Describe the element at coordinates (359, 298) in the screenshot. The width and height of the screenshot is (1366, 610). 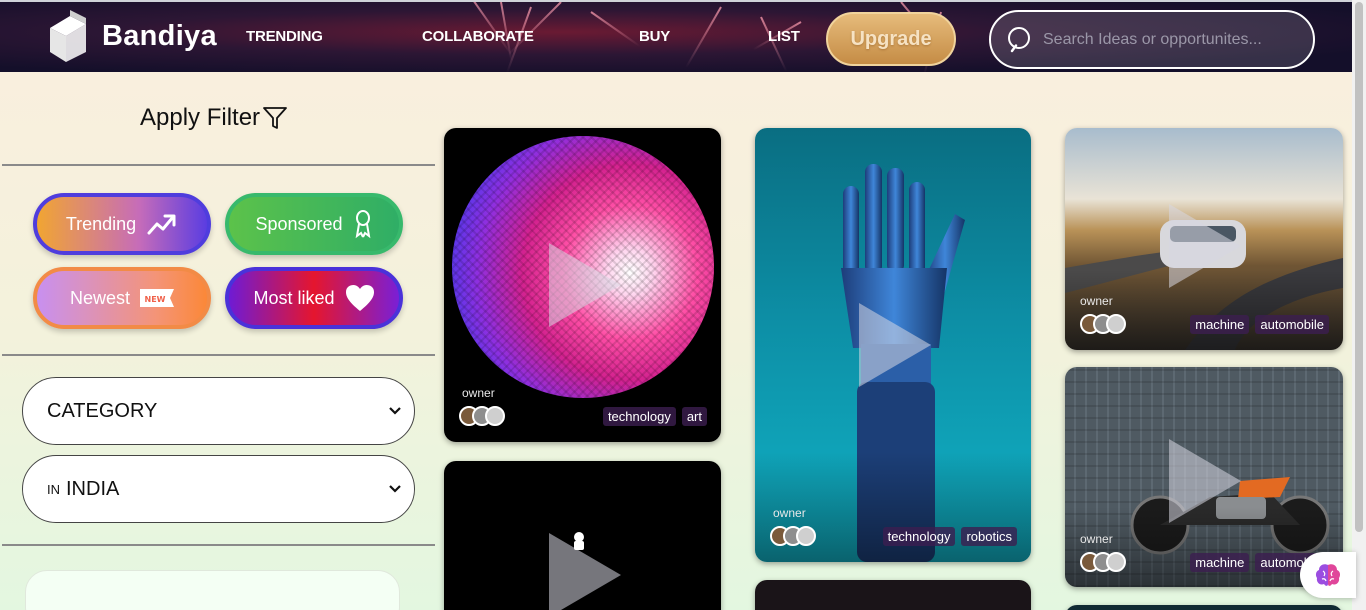
I see `heart-icon` at that location.